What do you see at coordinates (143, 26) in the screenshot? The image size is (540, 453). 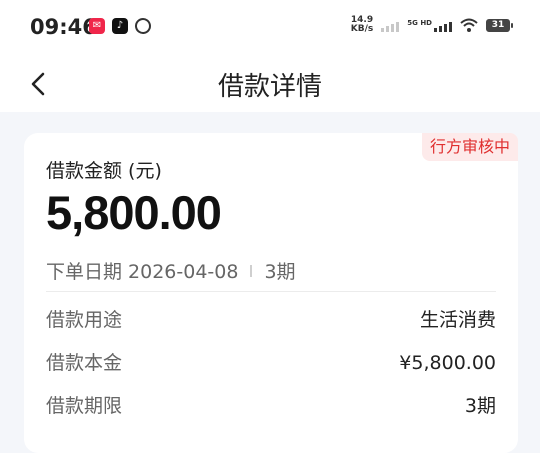 I see `app-ring-icon` at bounding box center [143, 26].